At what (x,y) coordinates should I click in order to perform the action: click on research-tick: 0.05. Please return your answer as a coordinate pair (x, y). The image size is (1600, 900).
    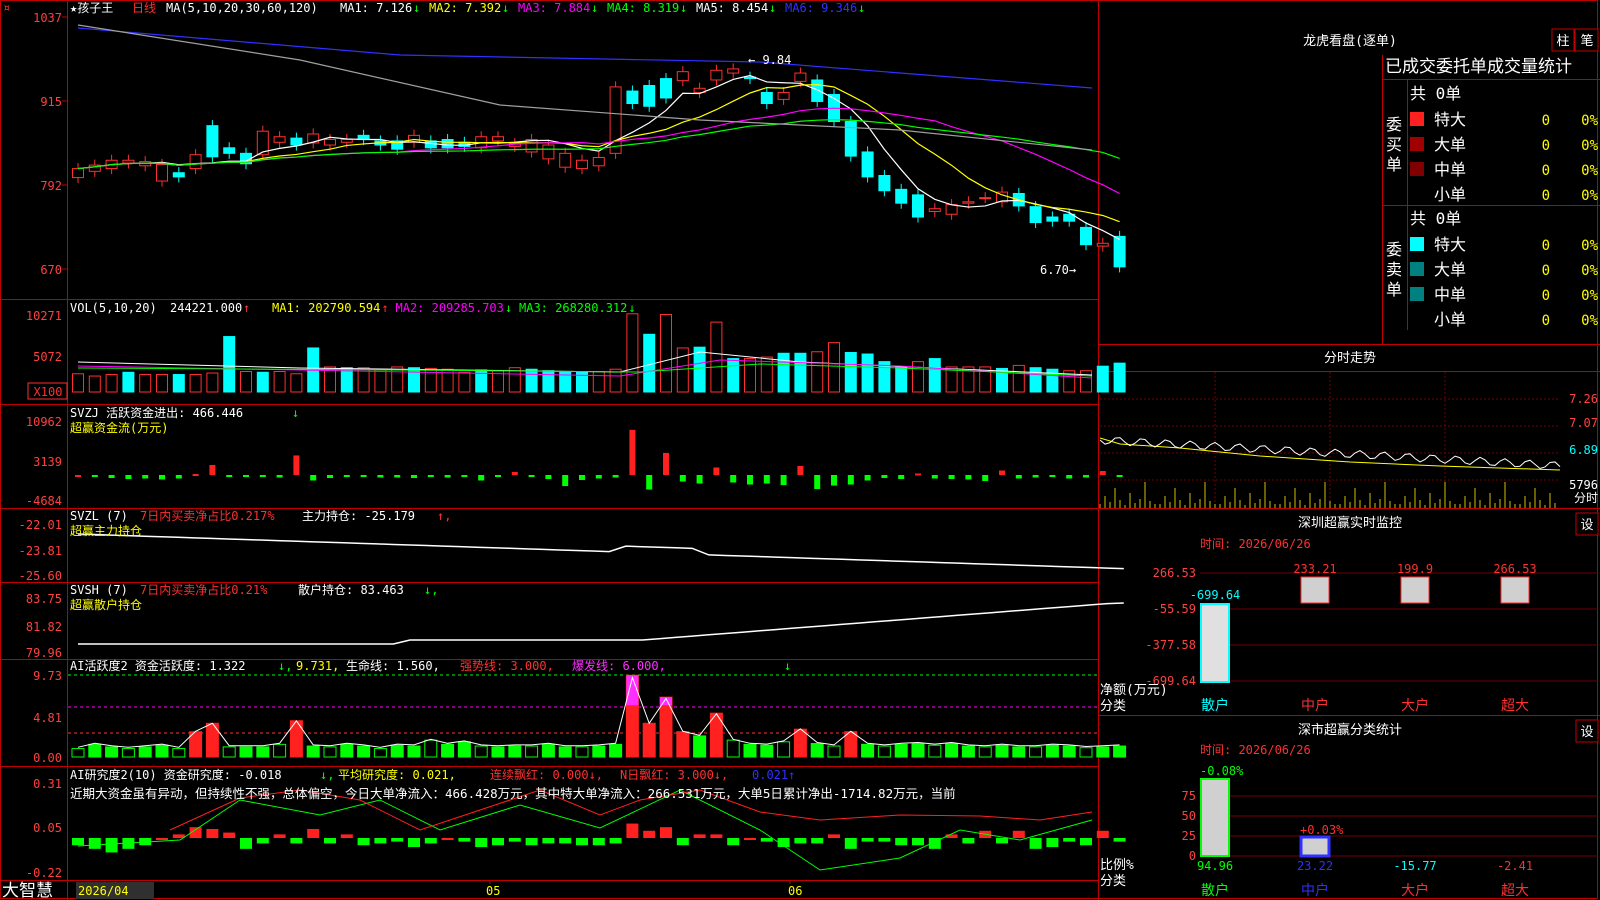
    Looking at the image, I should click on (47, 828).